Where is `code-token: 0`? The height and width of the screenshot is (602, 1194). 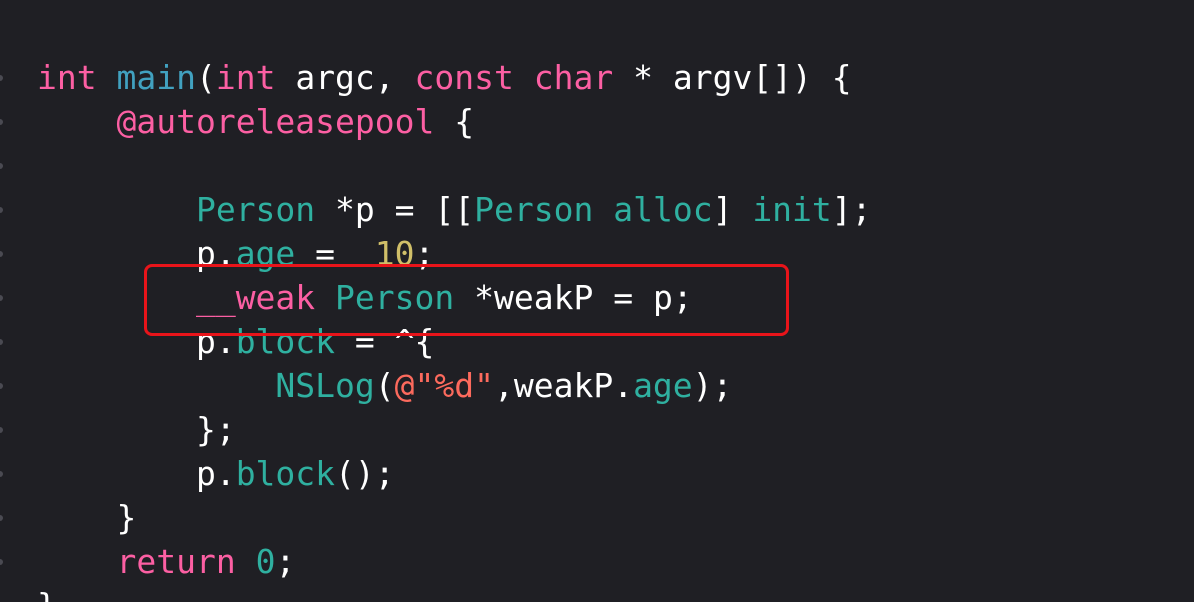
code-token: 0 is located at coordinates (265, 561).